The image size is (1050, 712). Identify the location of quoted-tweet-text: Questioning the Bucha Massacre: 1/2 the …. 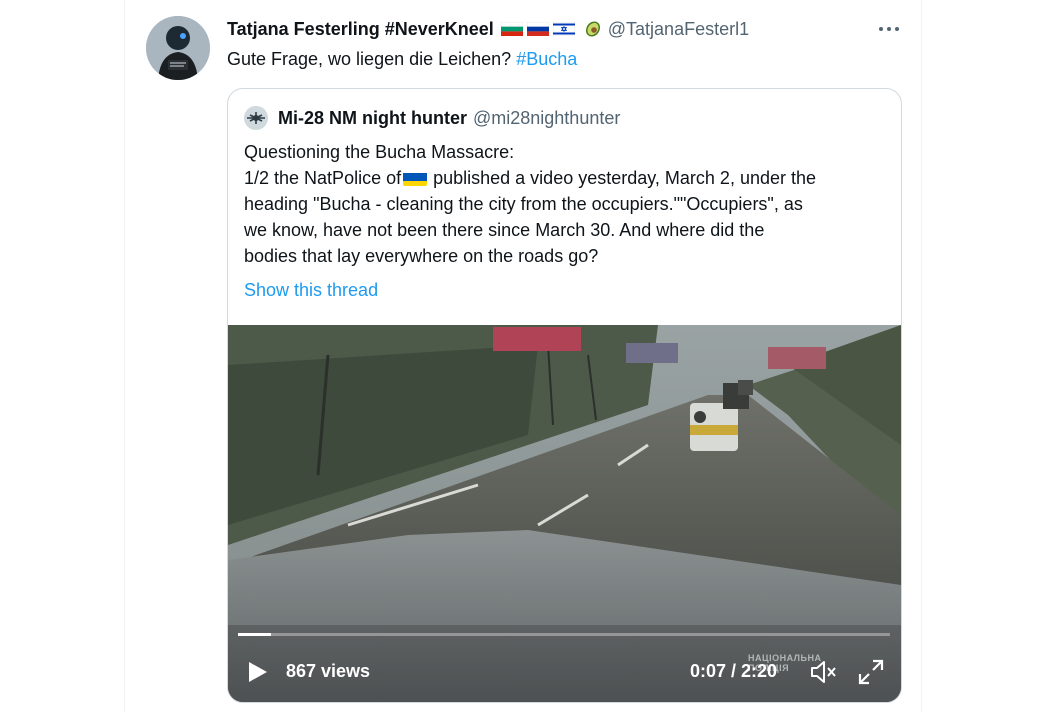
(569, 204).